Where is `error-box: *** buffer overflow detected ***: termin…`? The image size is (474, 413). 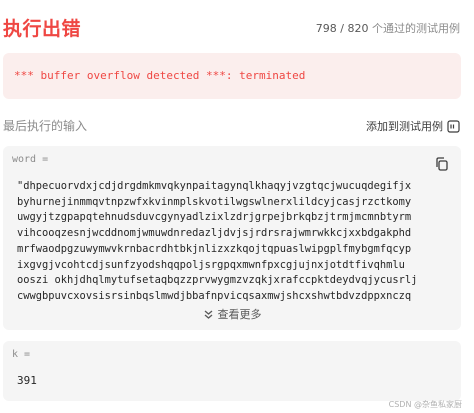 error-box: *** buffer overflow detected ***: termin… is located at coordinates (232, 76).